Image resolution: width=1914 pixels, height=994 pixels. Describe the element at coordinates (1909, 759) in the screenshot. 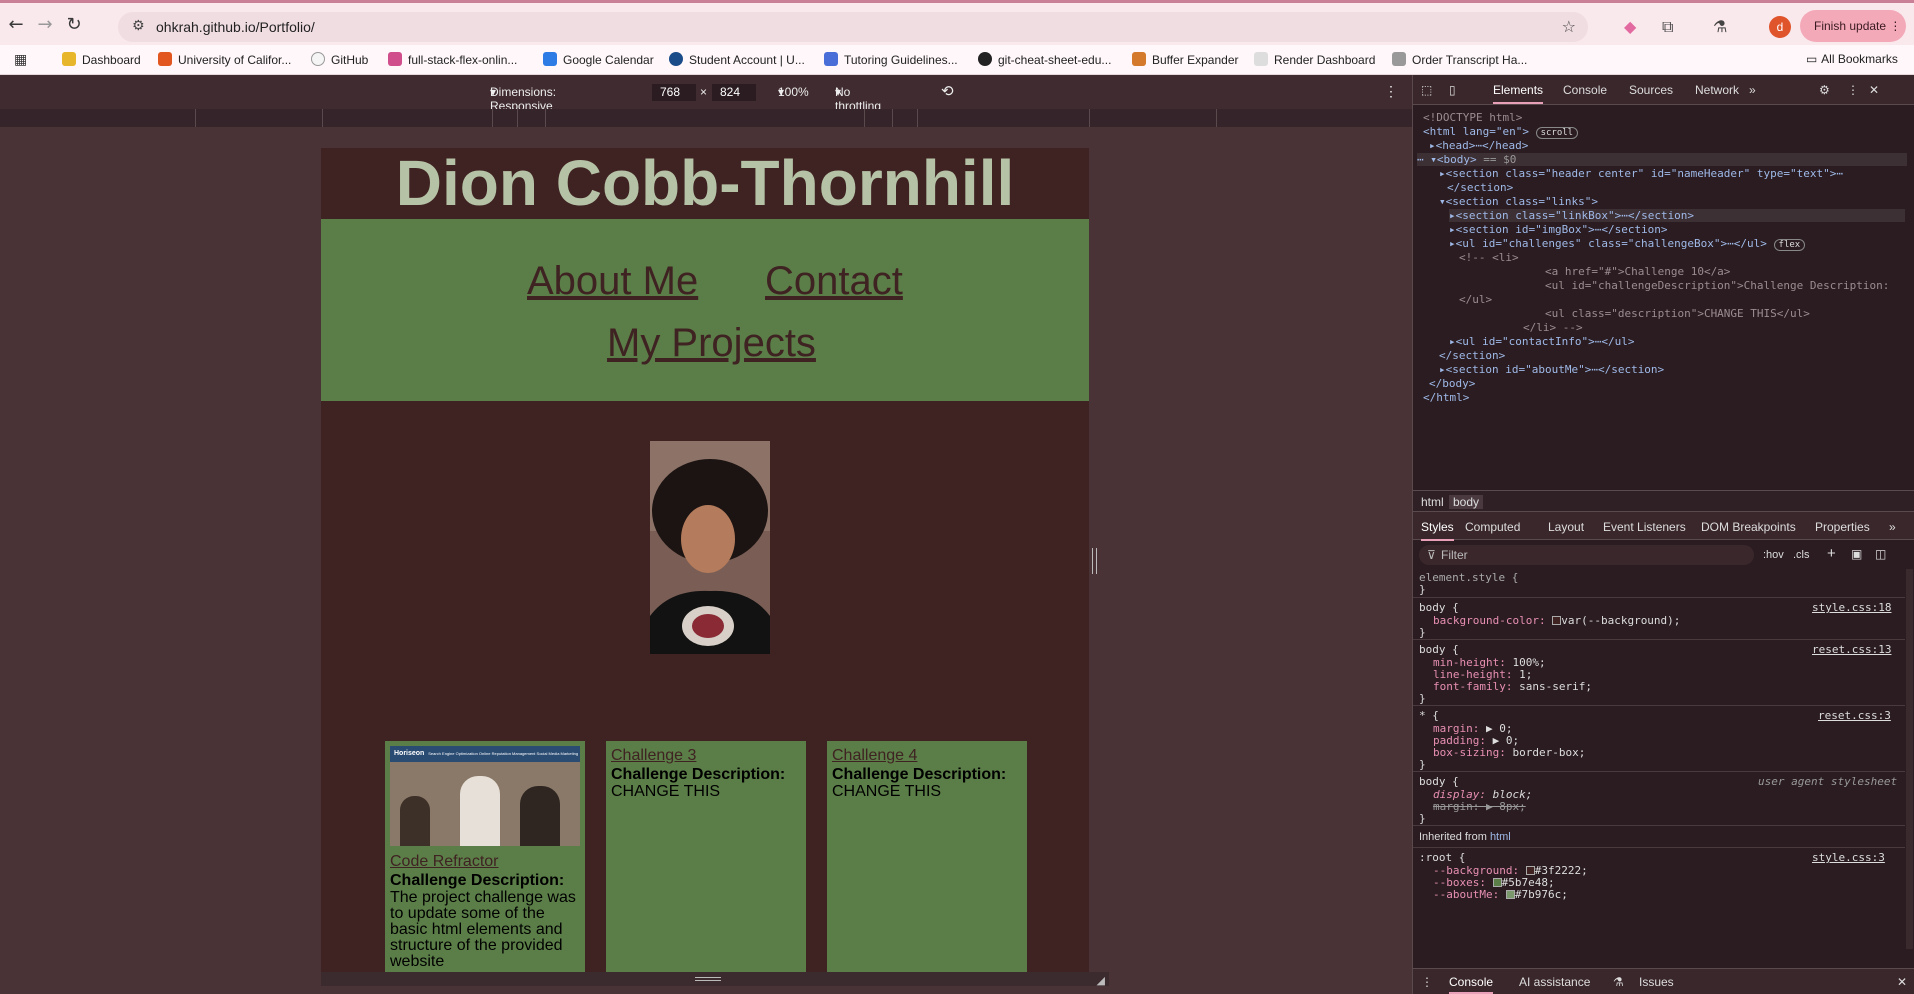

I see `styles-scrollbar` at that location.